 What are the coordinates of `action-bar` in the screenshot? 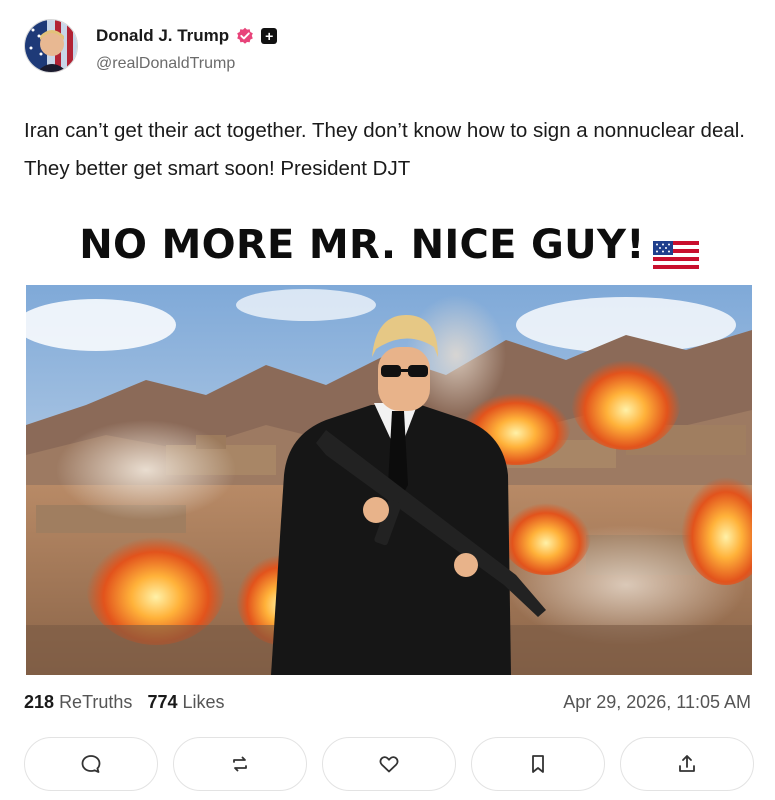 It's located at (389, 764).